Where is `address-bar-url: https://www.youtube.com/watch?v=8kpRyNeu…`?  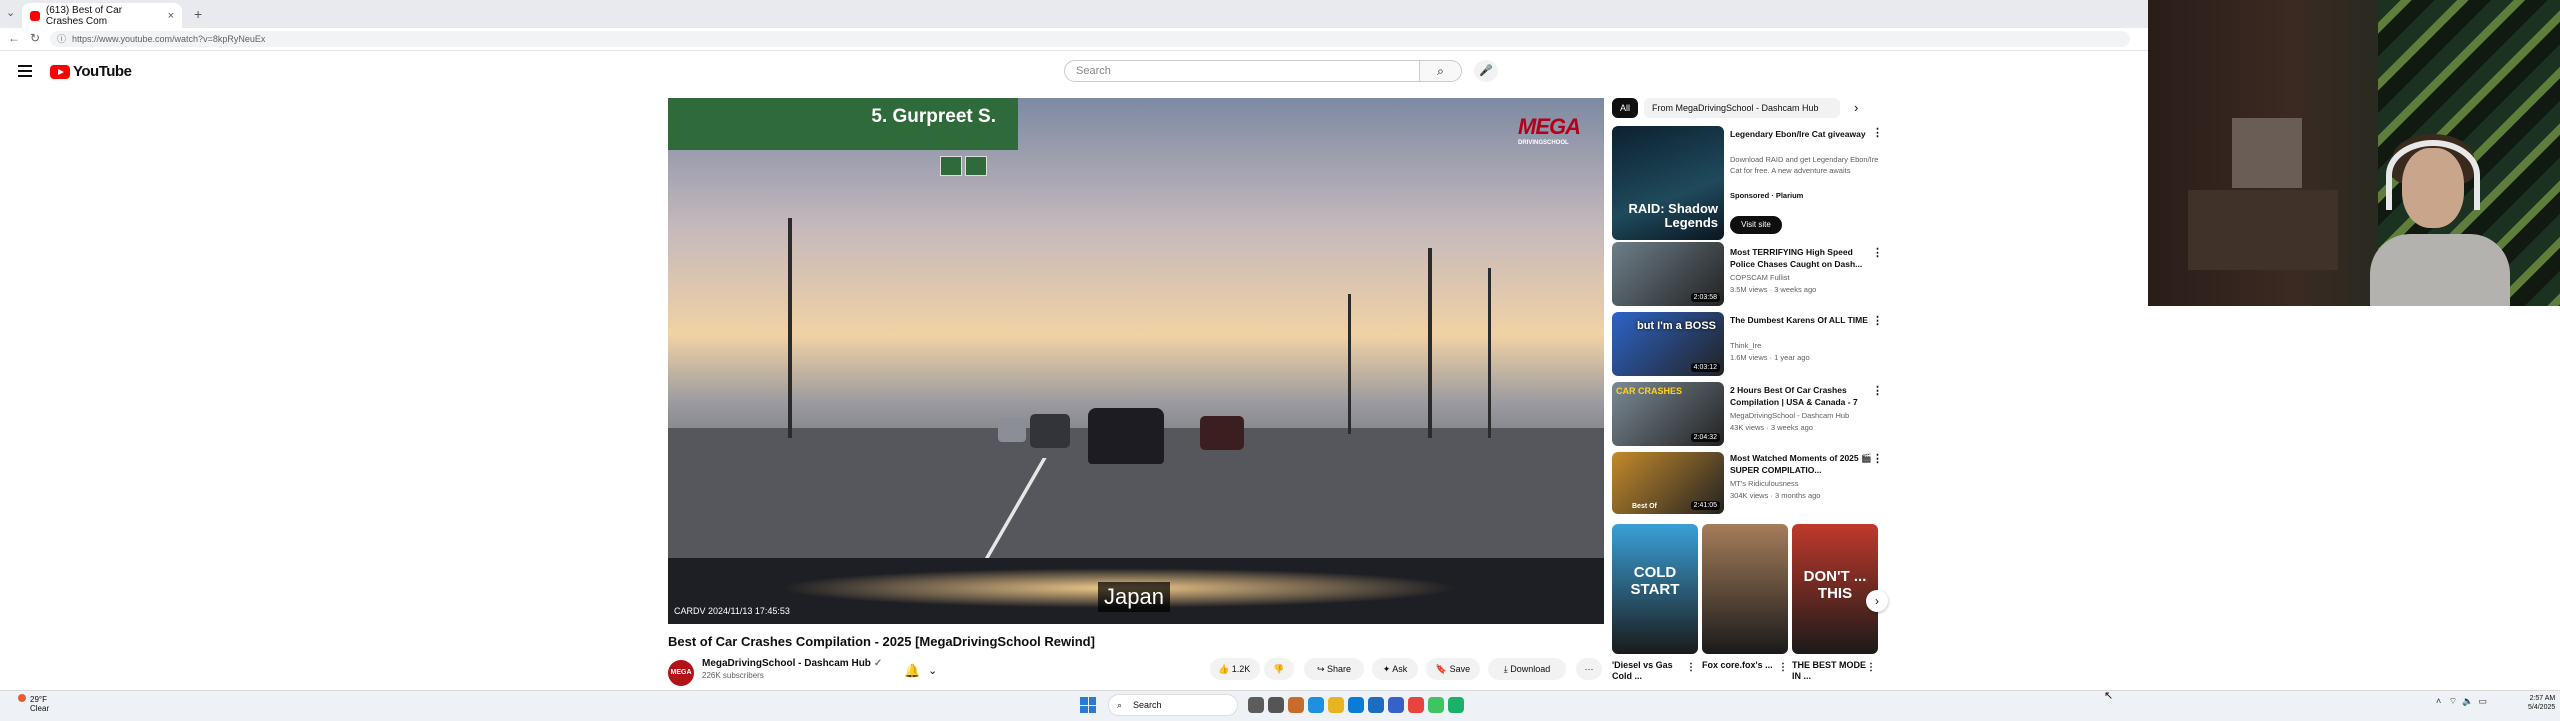
address-bar-url: https://www.youtube.com/watch?v=8kpRyNeu… is located at coordinates (169, 39).